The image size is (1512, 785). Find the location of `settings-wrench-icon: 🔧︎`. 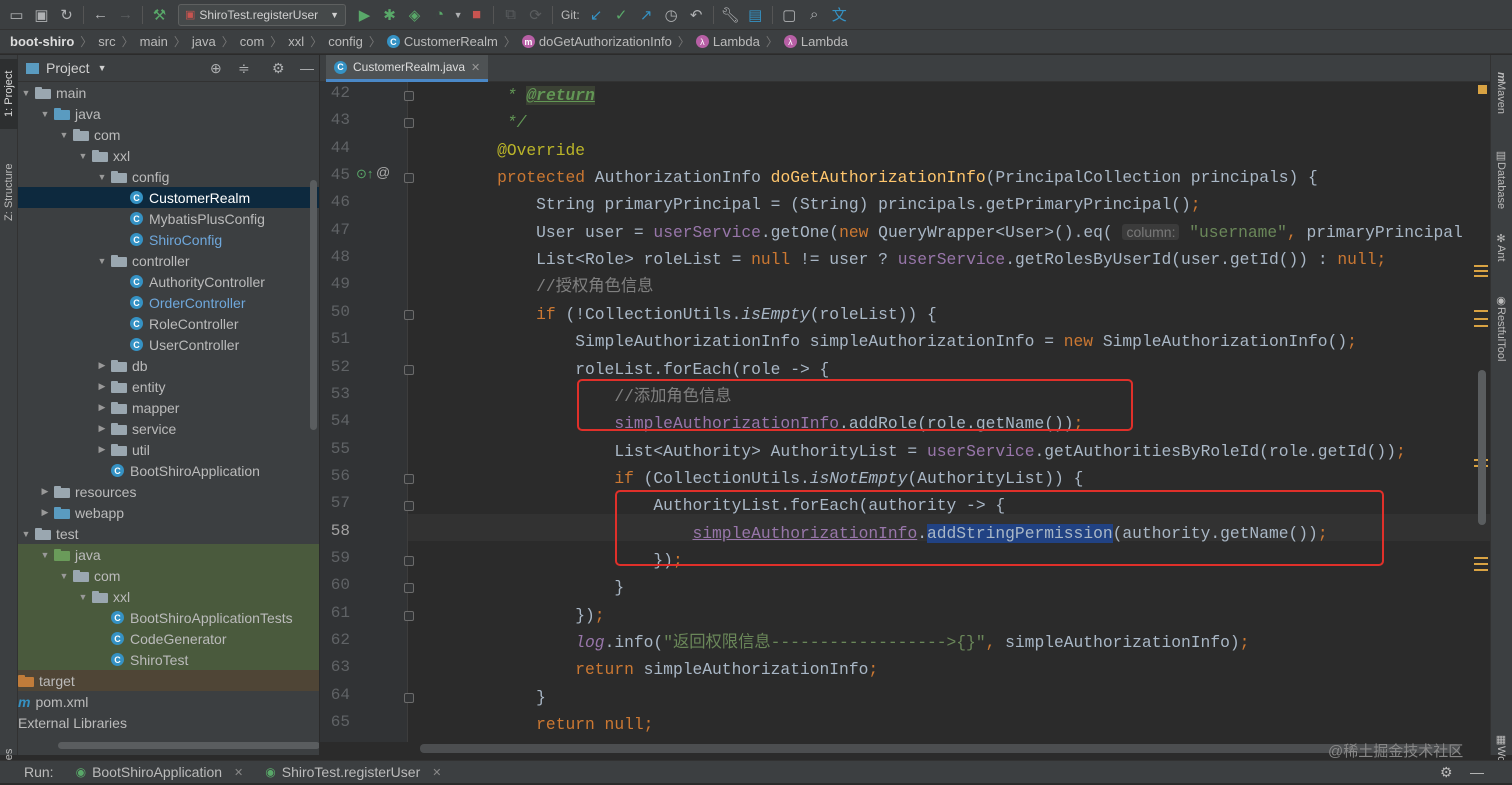

settings-wrench-icon: 🔧︎ is located at coordinates (730, 15).